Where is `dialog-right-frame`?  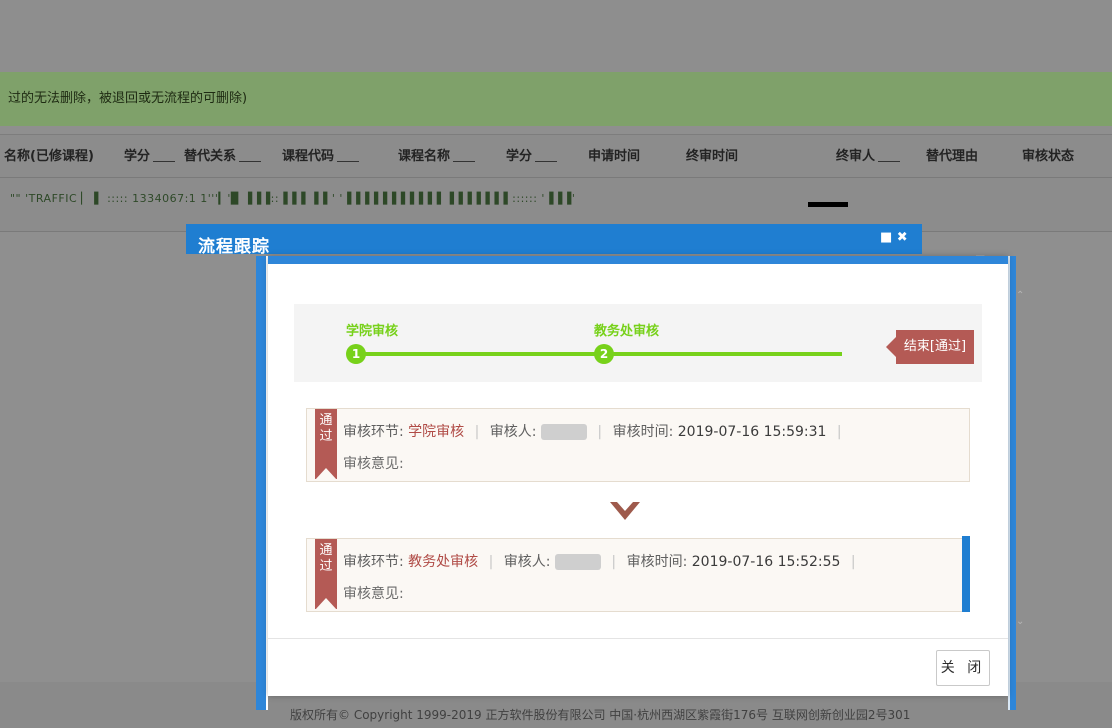
dialog-right-frame is located at coordinates (1012, 483).